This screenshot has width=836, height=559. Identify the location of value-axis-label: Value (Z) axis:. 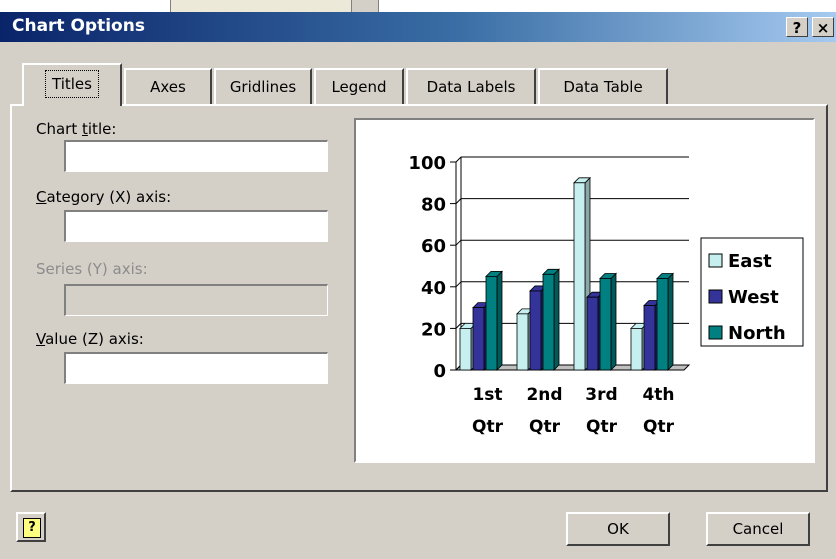
(90, 339).